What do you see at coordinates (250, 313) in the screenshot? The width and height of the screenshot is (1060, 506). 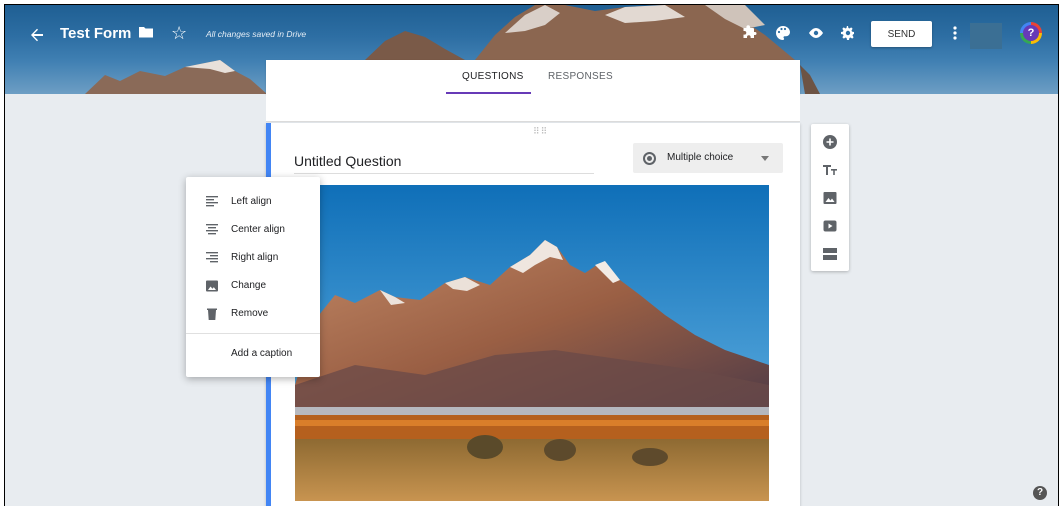 I see `menu-item-label: Remove` at bounding box center [250, 313].